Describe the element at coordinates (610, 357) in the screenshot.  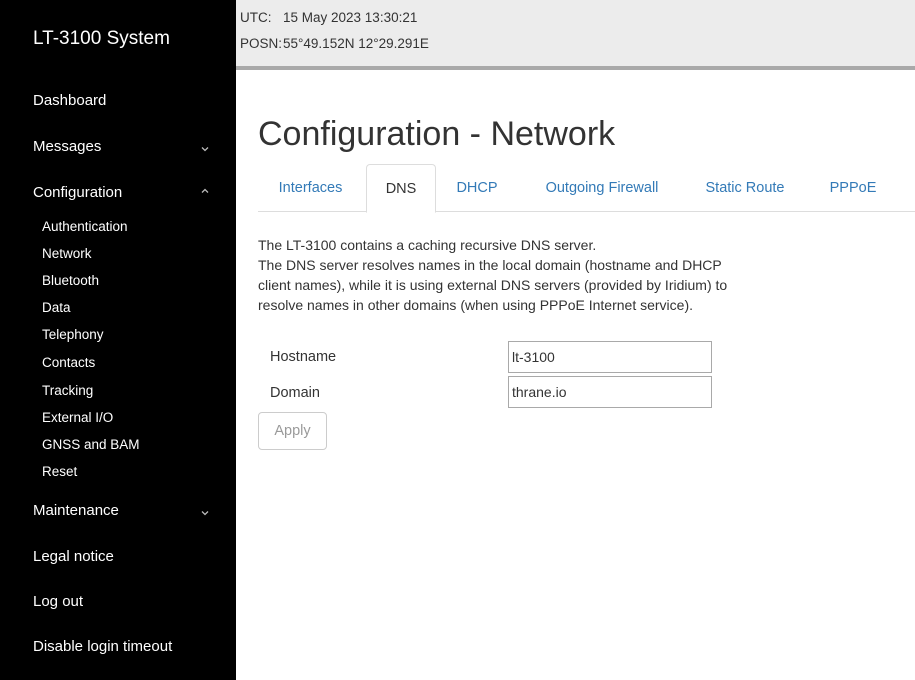
I see `hostname-input` at that location.